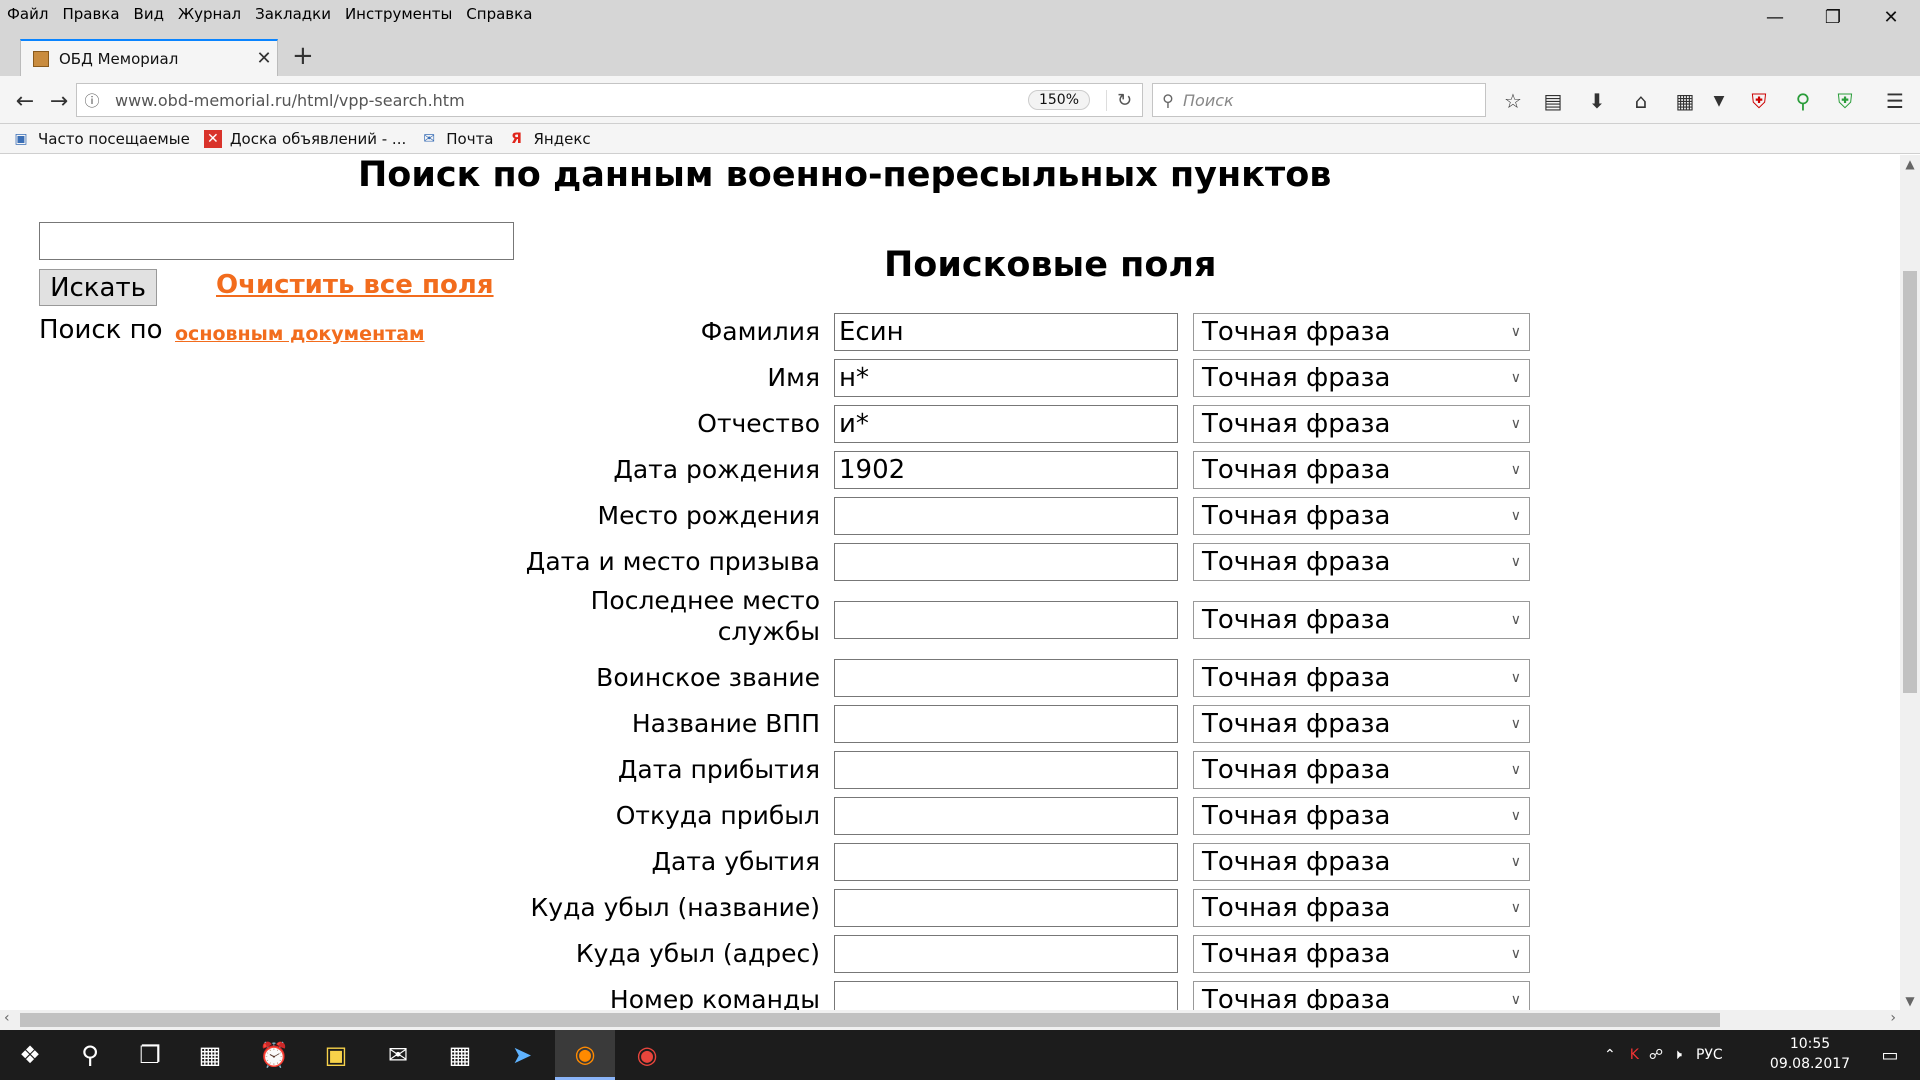 The image size is (1920, 1080). Describe the element at coordinates (90, 1055) in the screenshot. I see `cortana-search-icon: ⚲` at that location.